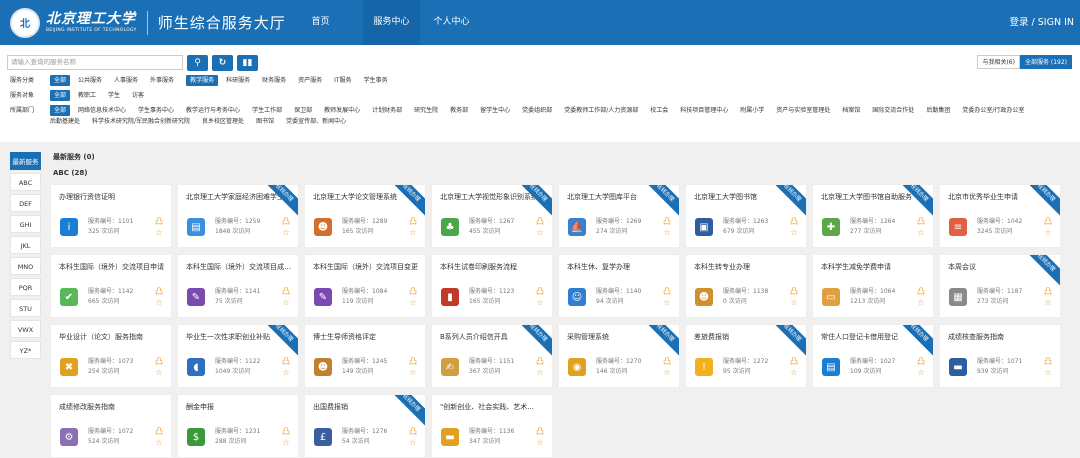 This screenshot has width=1080, height=458. Describe the element at coordinates (25, 245) in the screenshot. I see `index-item: JKL` at that location.